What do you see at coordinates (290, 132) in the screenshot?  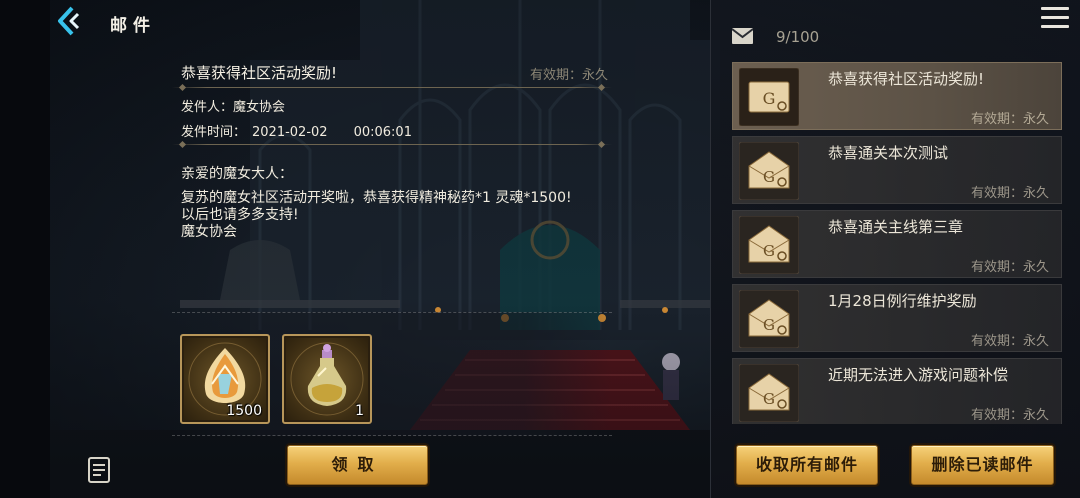 I see `send-date: 2021-02-02` at bounding box center [290, 132].